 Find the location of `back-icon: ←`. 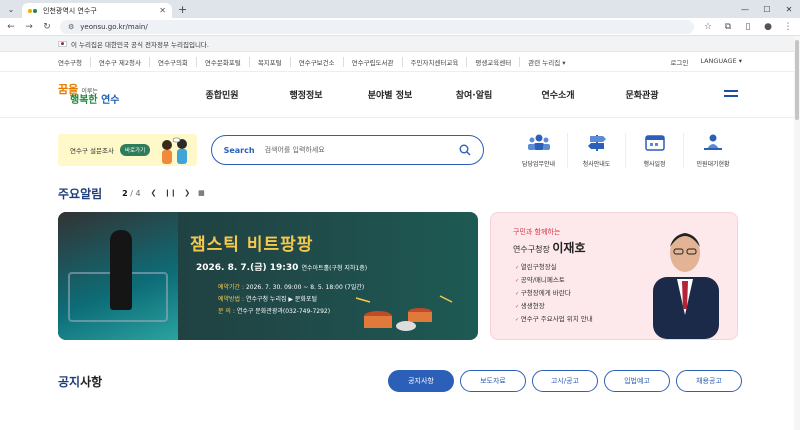

back-icon: ← is located at coordinates (11, 27).